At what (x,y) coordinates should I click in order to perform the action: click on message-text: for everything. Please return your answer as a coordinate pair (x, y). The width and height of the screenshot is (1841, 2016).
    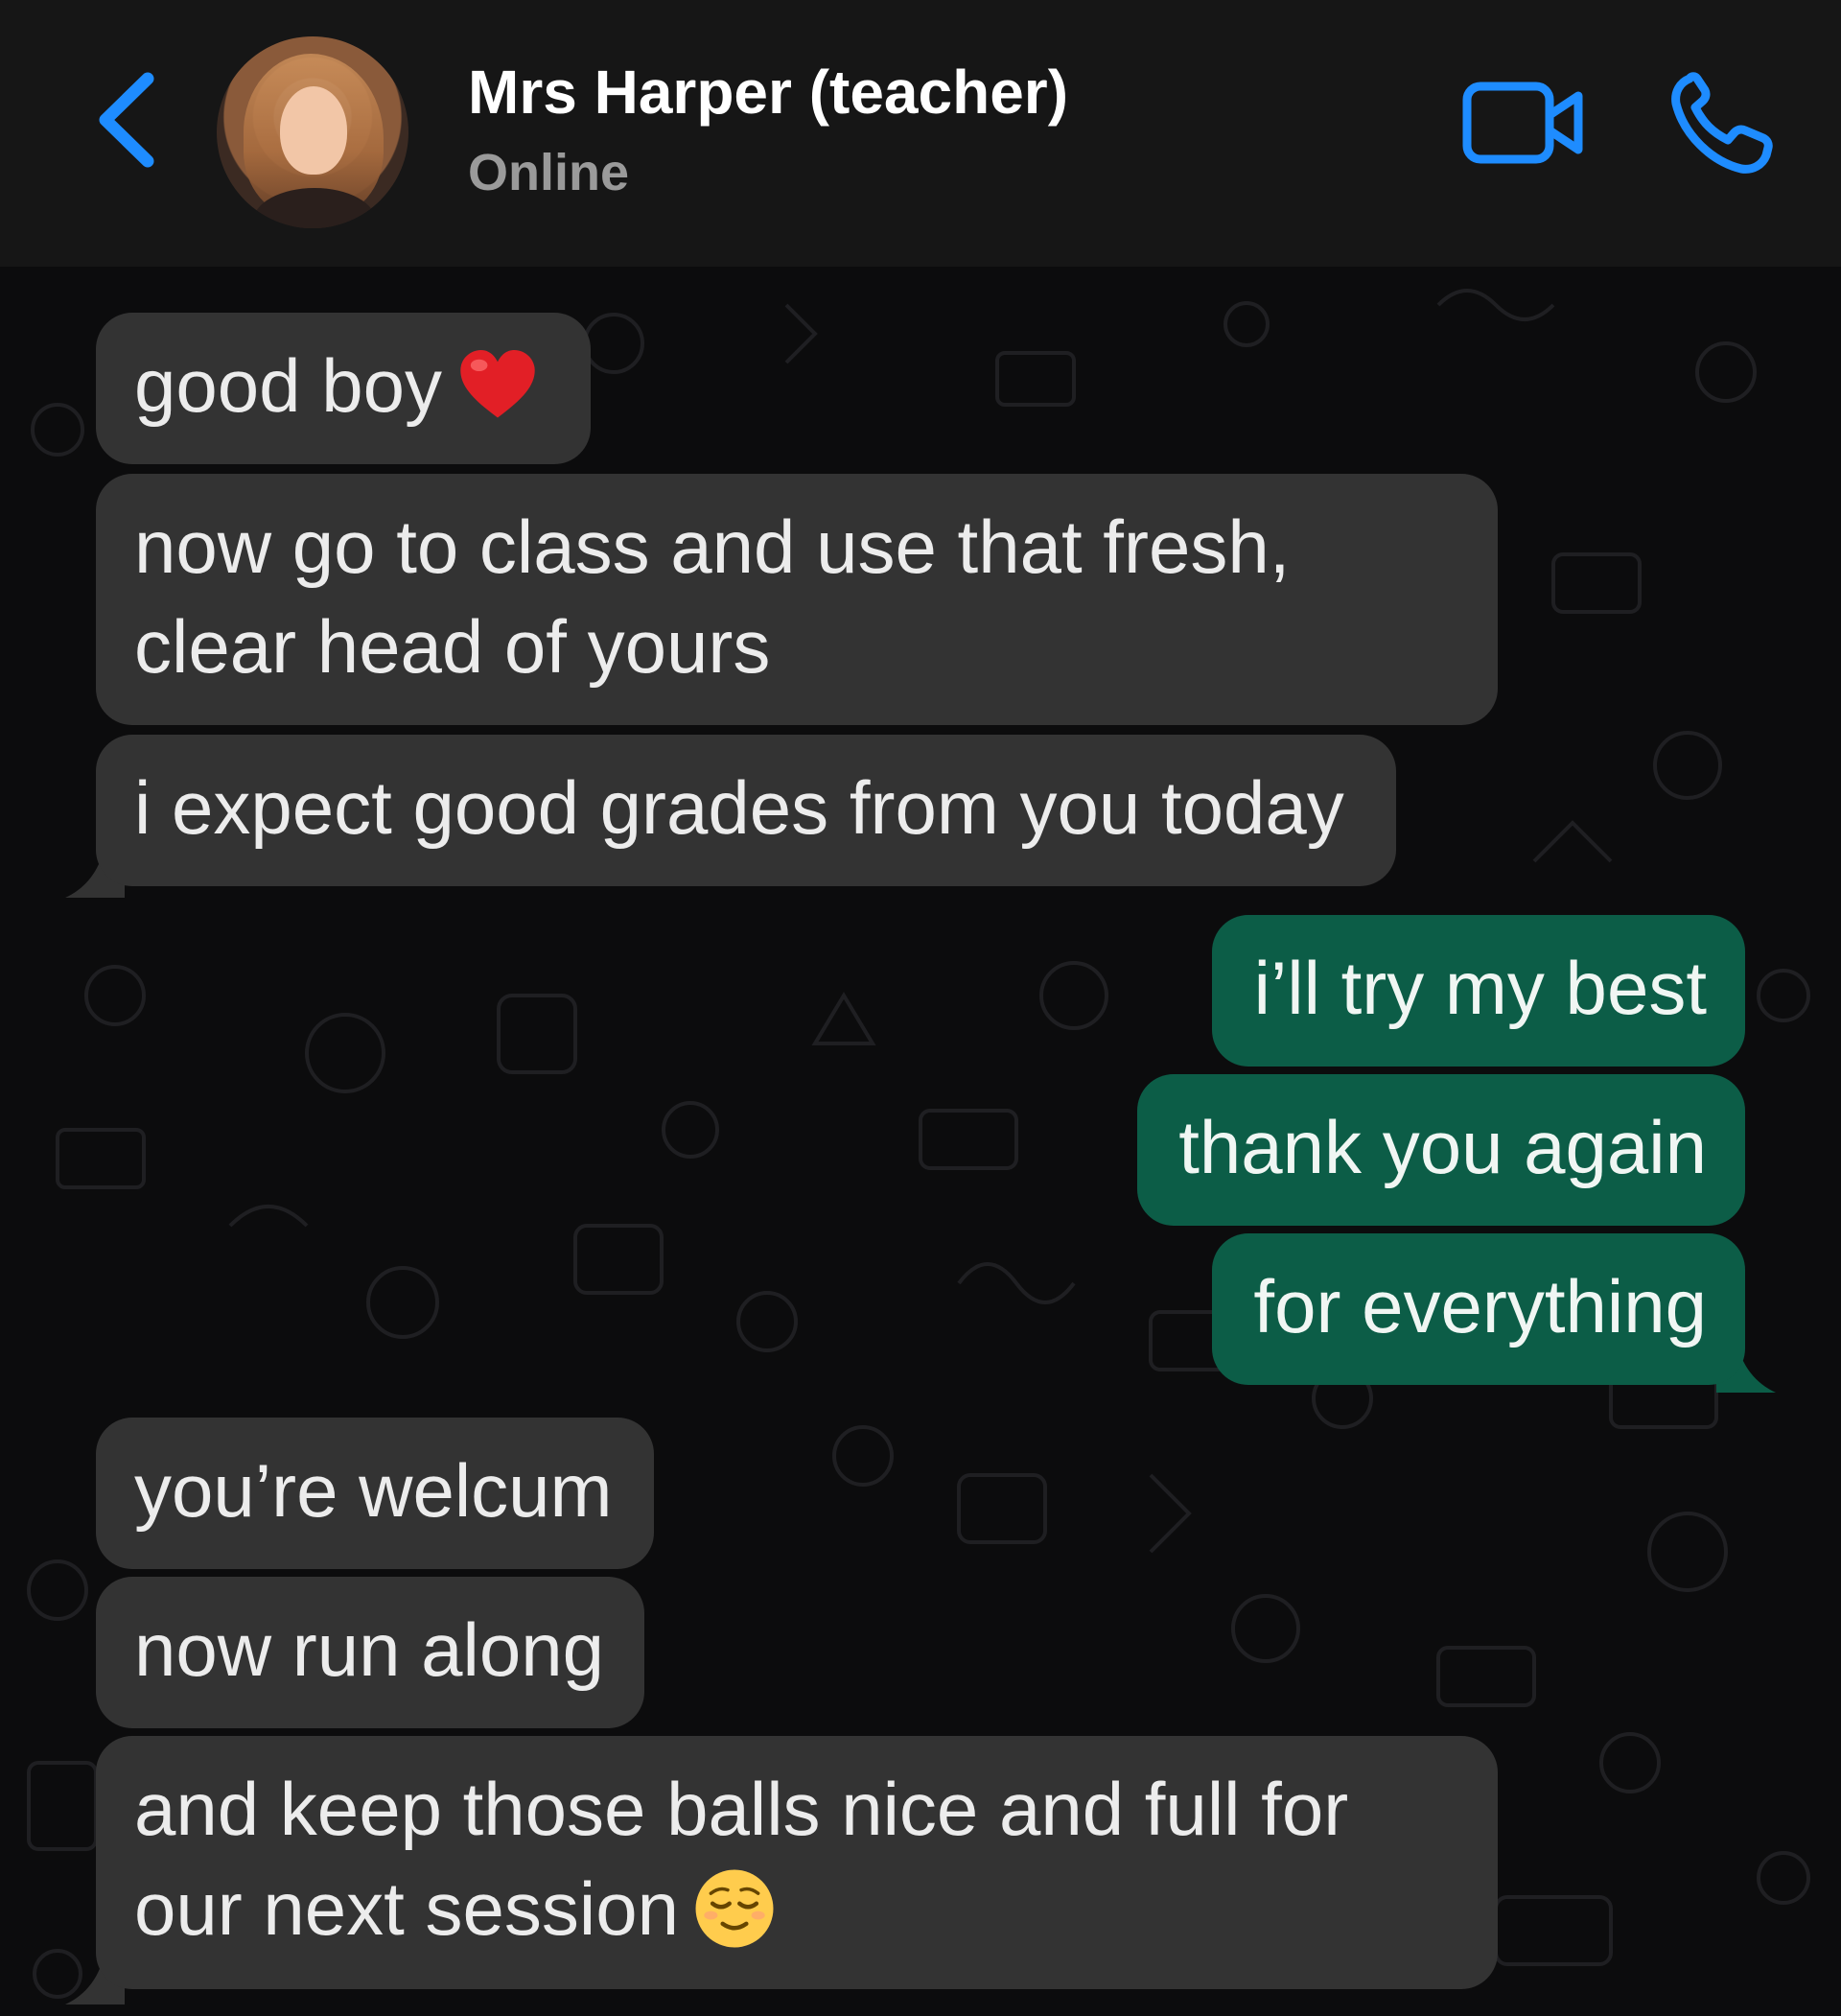
    Looking at the image, I should click on (1480, 1306).